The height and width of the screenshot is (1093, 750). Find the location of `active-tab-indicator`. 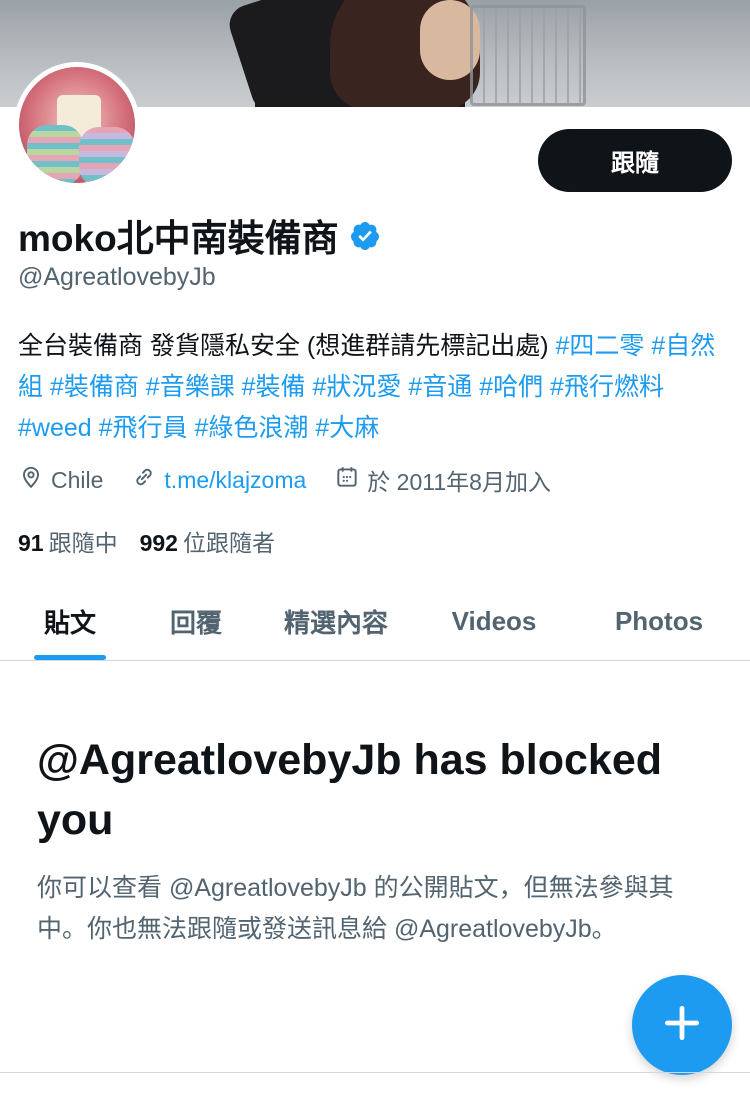

active-tab-indicator is located at coordinates (70, 657).